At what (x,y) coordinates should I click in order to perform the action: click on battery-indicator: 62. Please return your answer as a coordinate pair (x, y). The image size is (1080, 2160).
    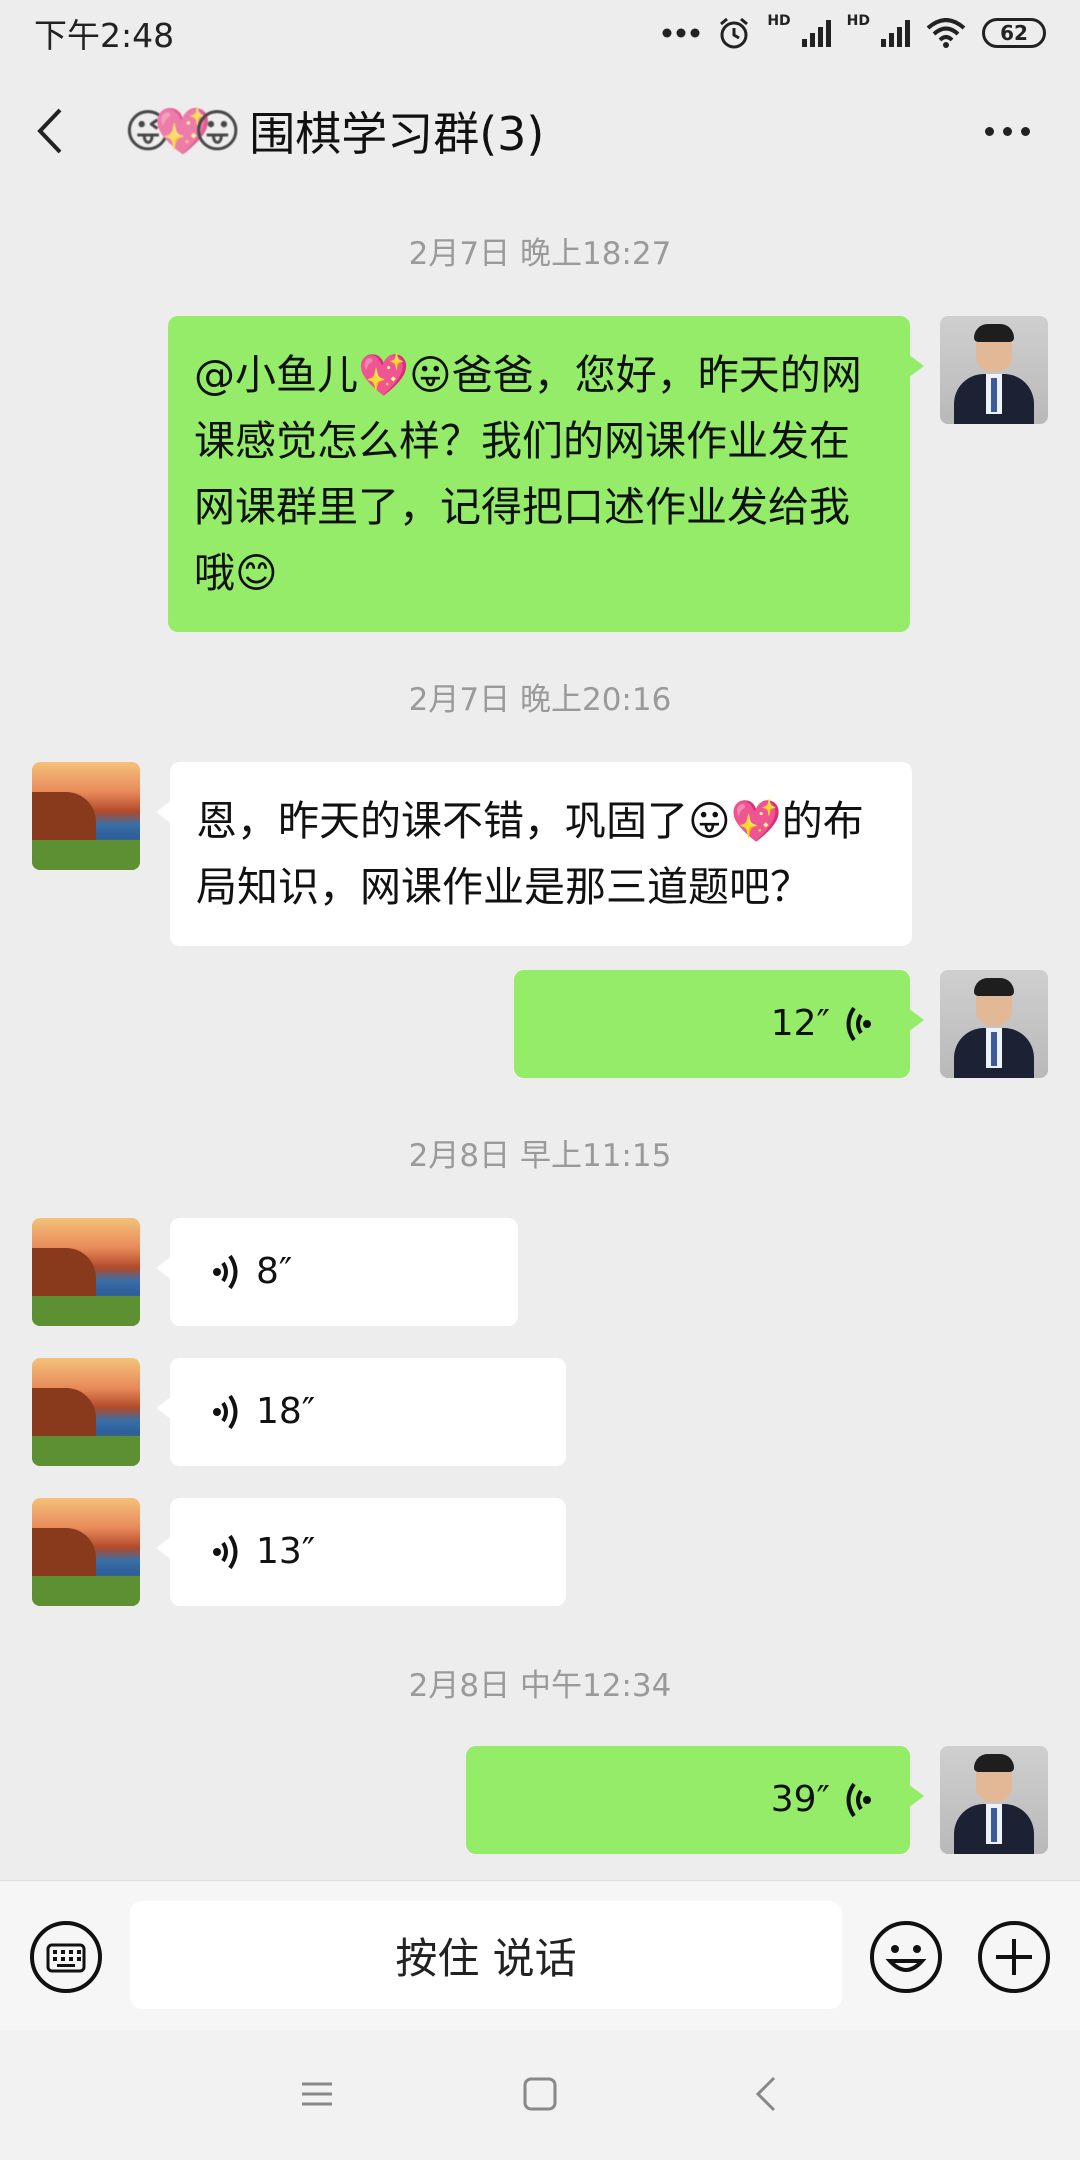
    Looking at the image, I should click on (1014, 33).